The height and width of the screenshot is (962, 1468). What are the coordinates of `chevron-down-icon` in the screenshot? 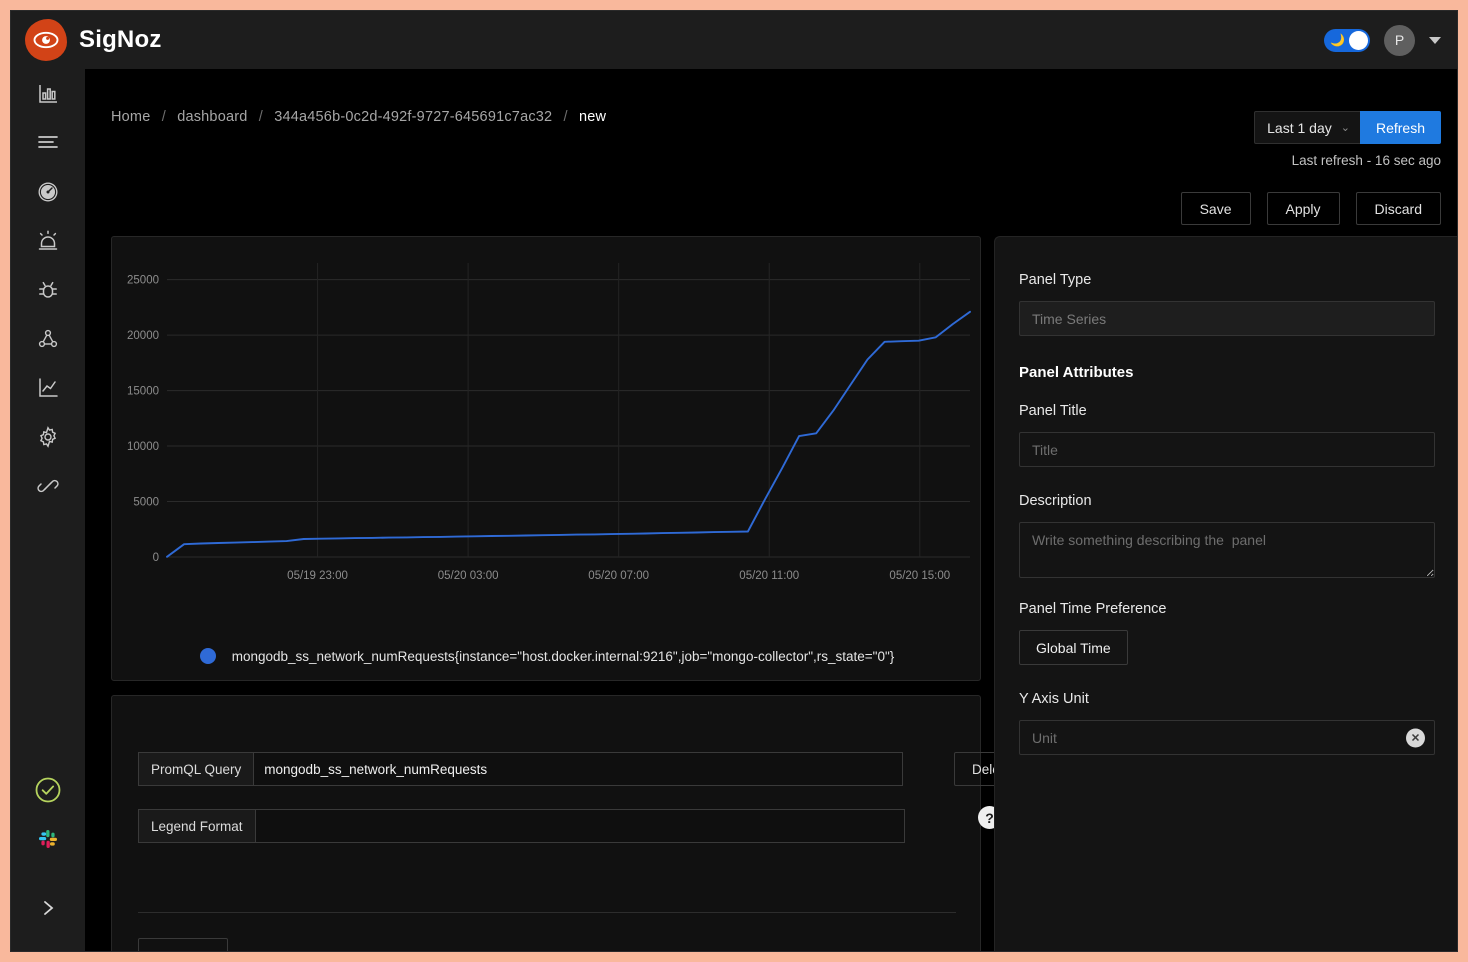 It's located at (1435, 40).